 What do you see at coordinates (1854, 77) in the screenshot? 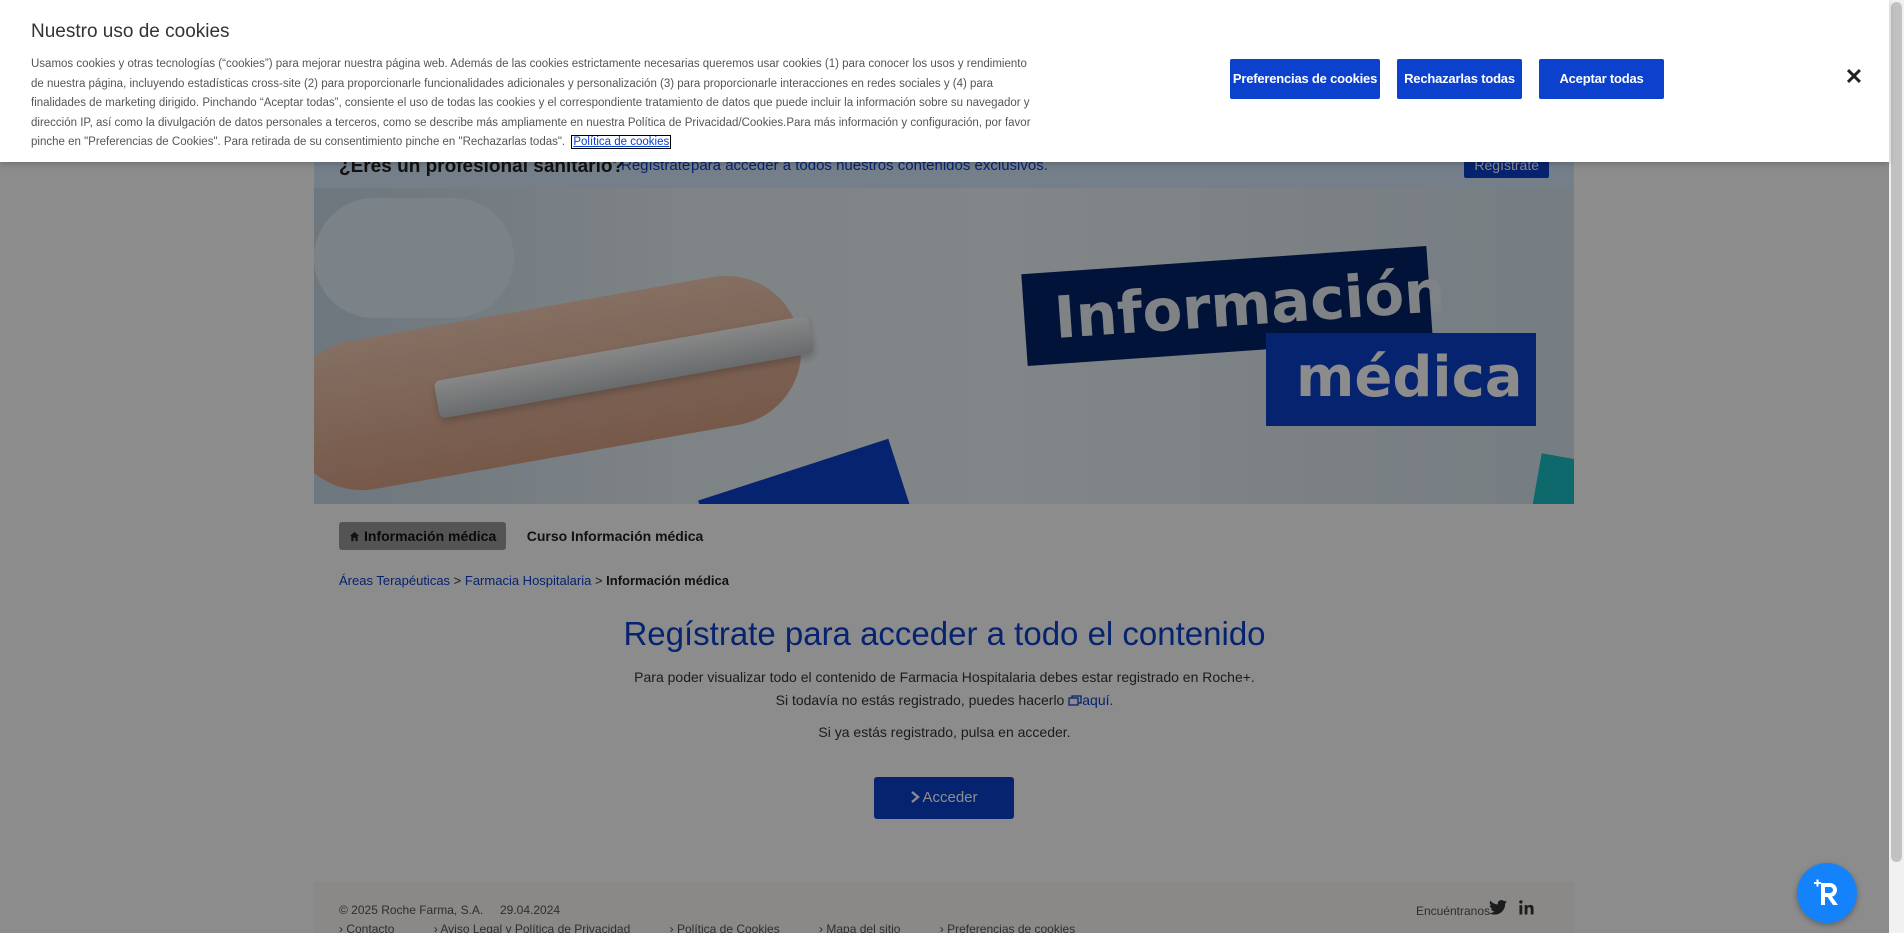
I see `close-icon: ✕` at bounding box center [1854, 77].